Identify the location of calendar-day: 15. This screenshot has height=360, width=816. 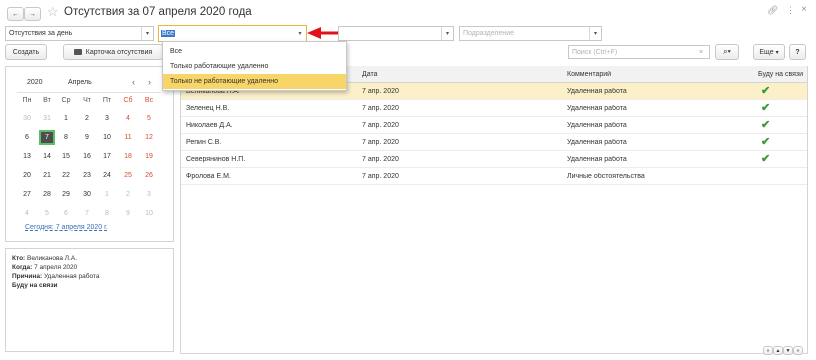
(66, 156).